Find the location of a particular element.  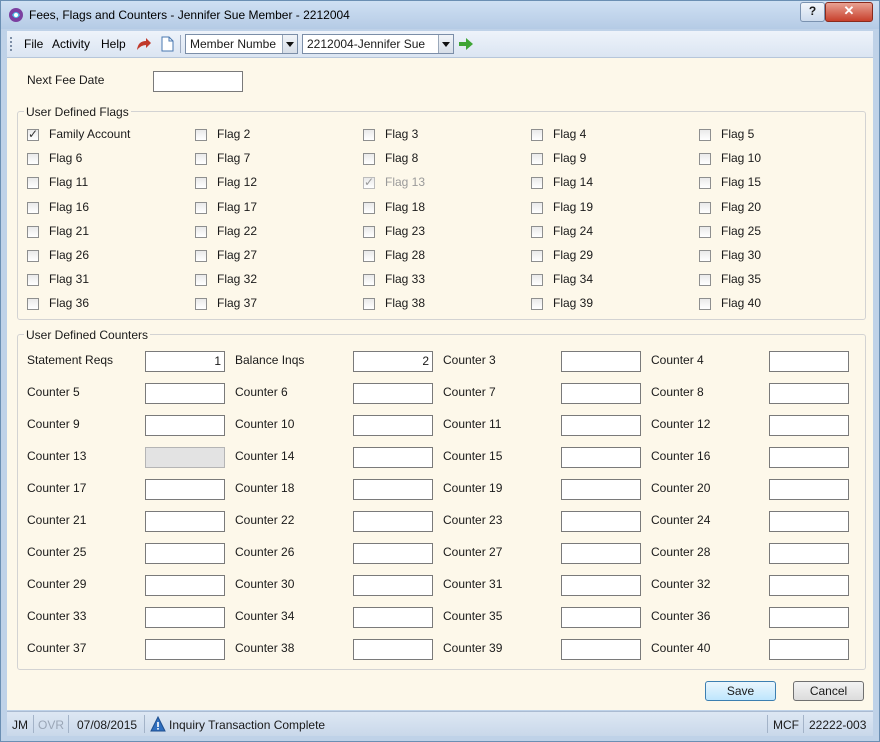

next-fee-date-input is located at coordinates (198, 81).